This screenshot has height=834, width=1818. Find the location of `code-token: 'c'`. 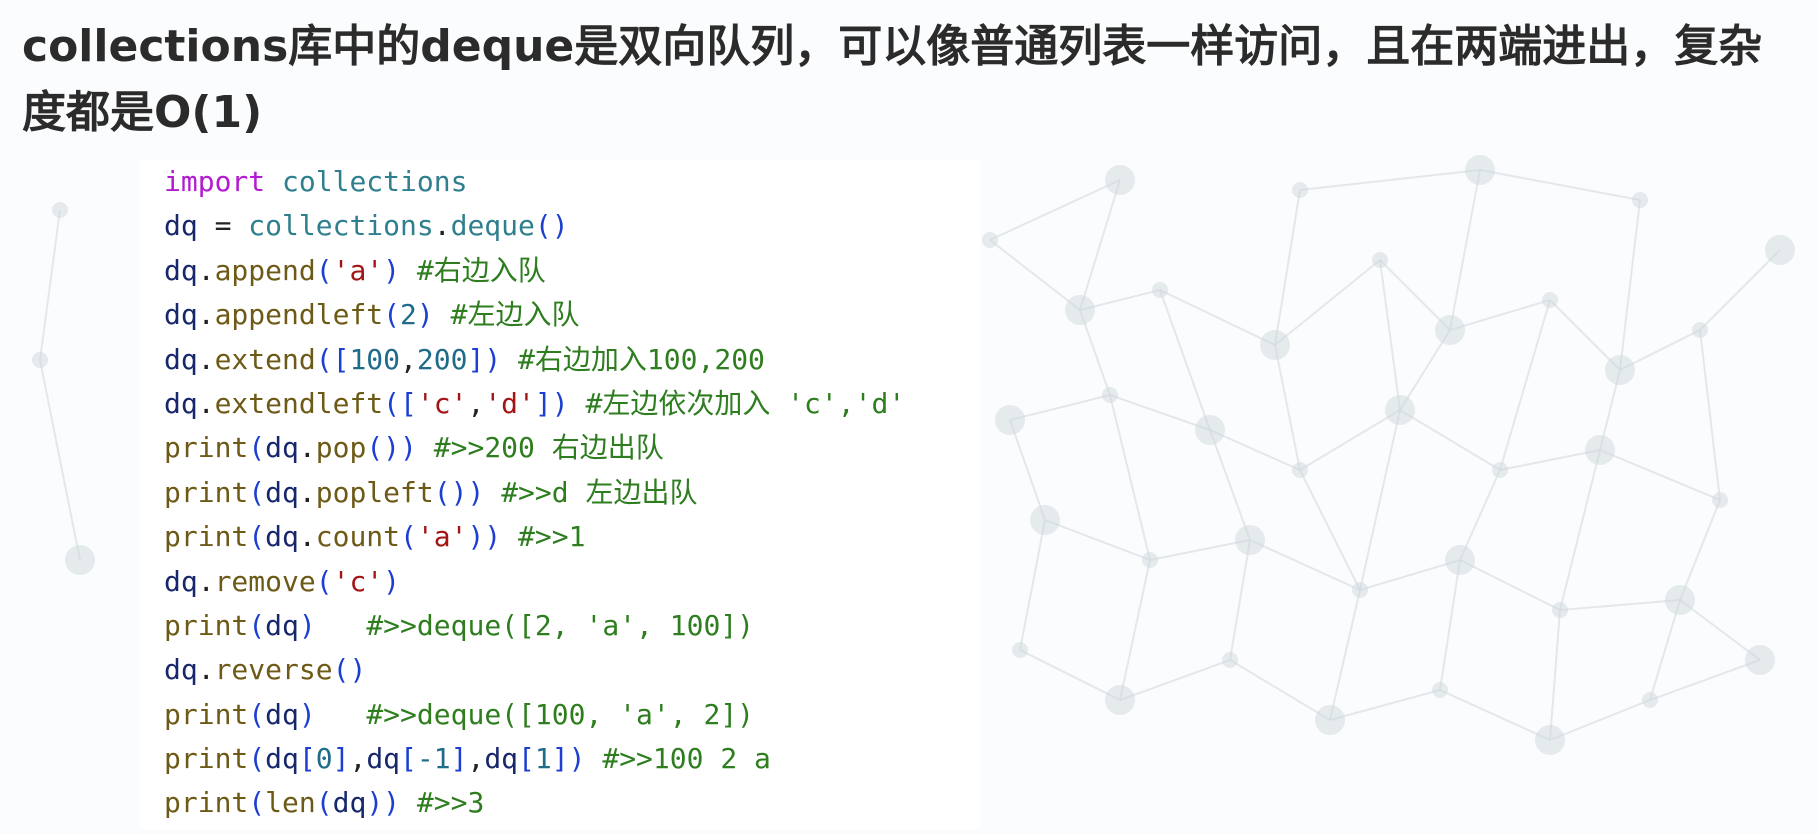

code-token: 'c' is located at coordinates (358, 581).